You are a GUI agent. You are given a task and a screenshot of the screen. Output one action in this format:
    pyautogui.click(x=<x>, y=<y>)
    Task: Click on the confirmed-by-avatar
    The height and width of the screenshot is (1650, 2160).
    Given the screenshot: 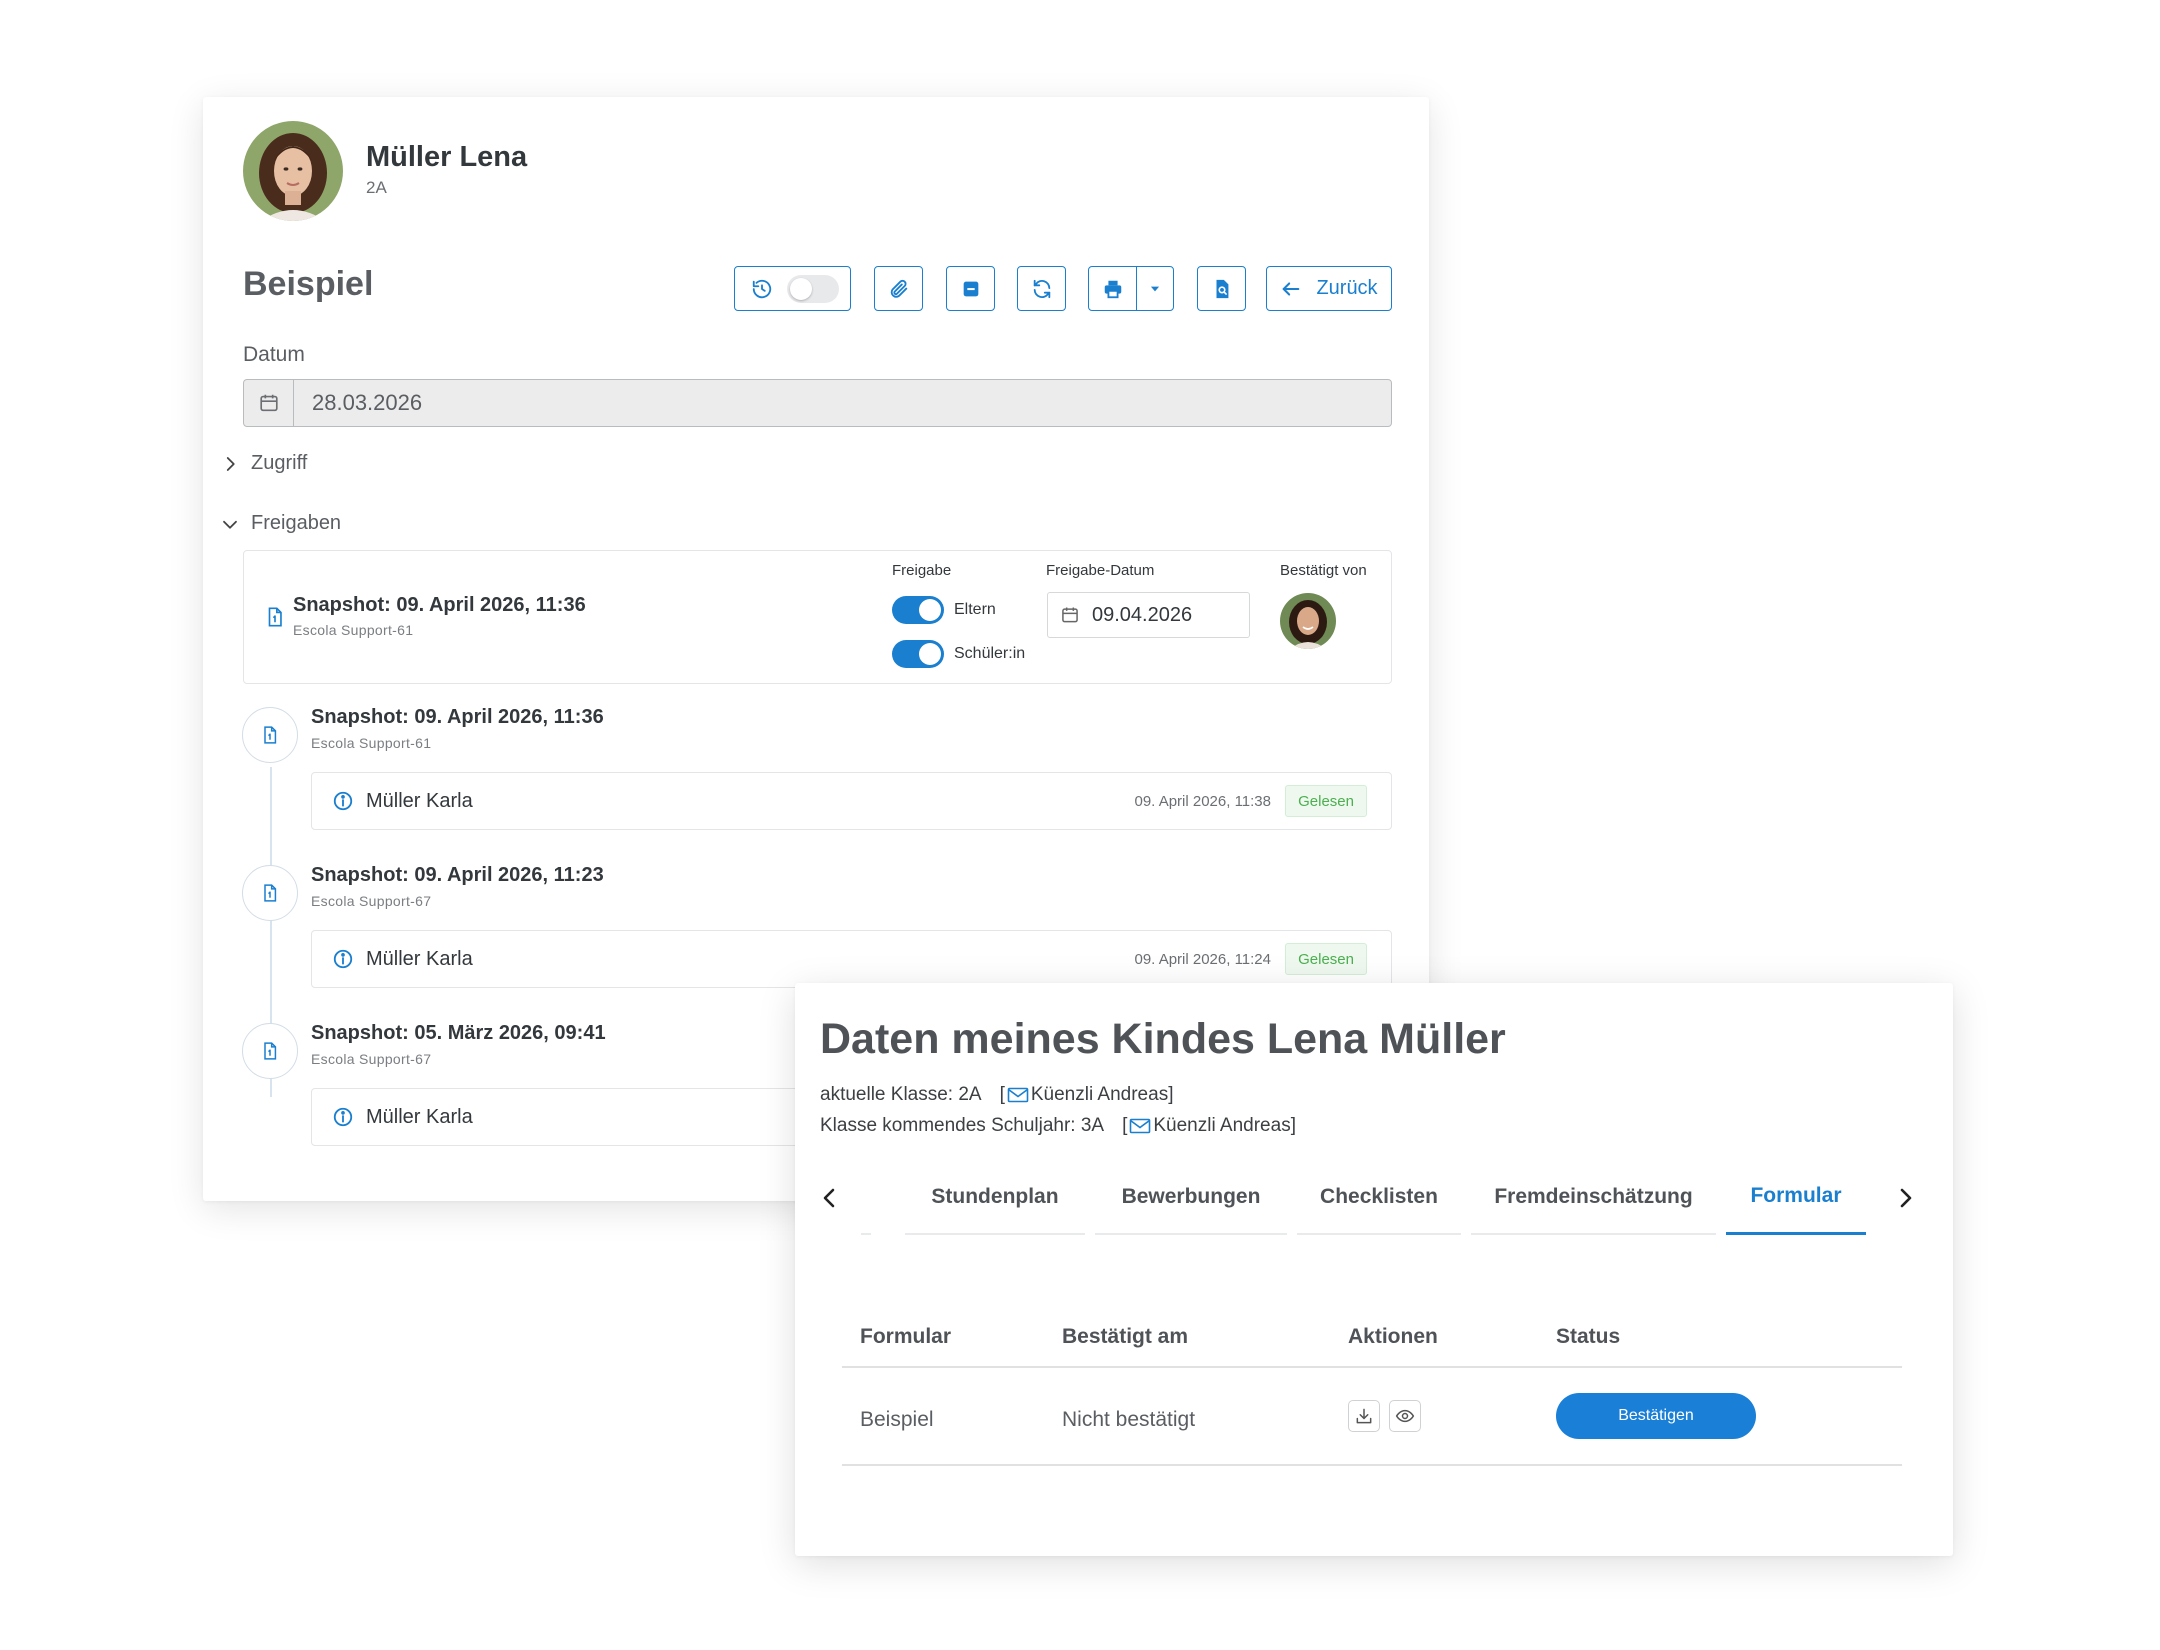 What is the action you would take?
    pyautogui.click(x=1308, y=621)
    